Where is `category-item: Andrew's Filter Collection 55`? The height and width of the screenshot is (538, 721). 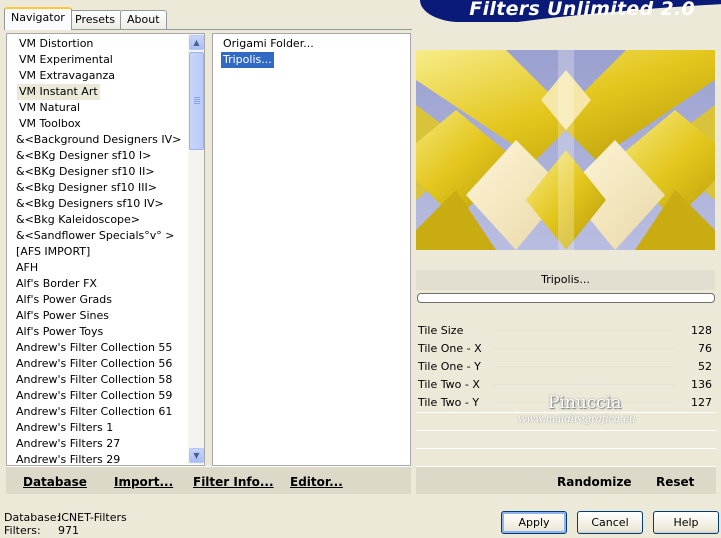 category-item: Andrew's Filter Collection 55 is located at coordinates (94, 348).